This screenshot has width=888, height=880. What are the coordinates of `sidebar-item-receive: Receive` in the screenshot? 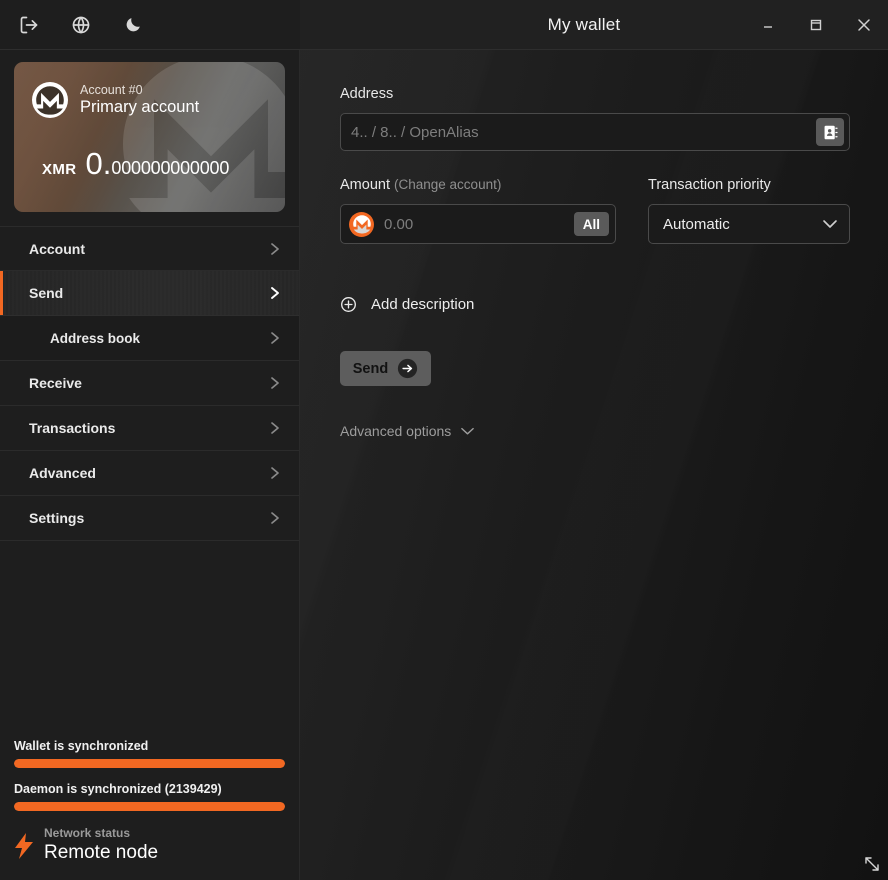 It's located at (149, 383).